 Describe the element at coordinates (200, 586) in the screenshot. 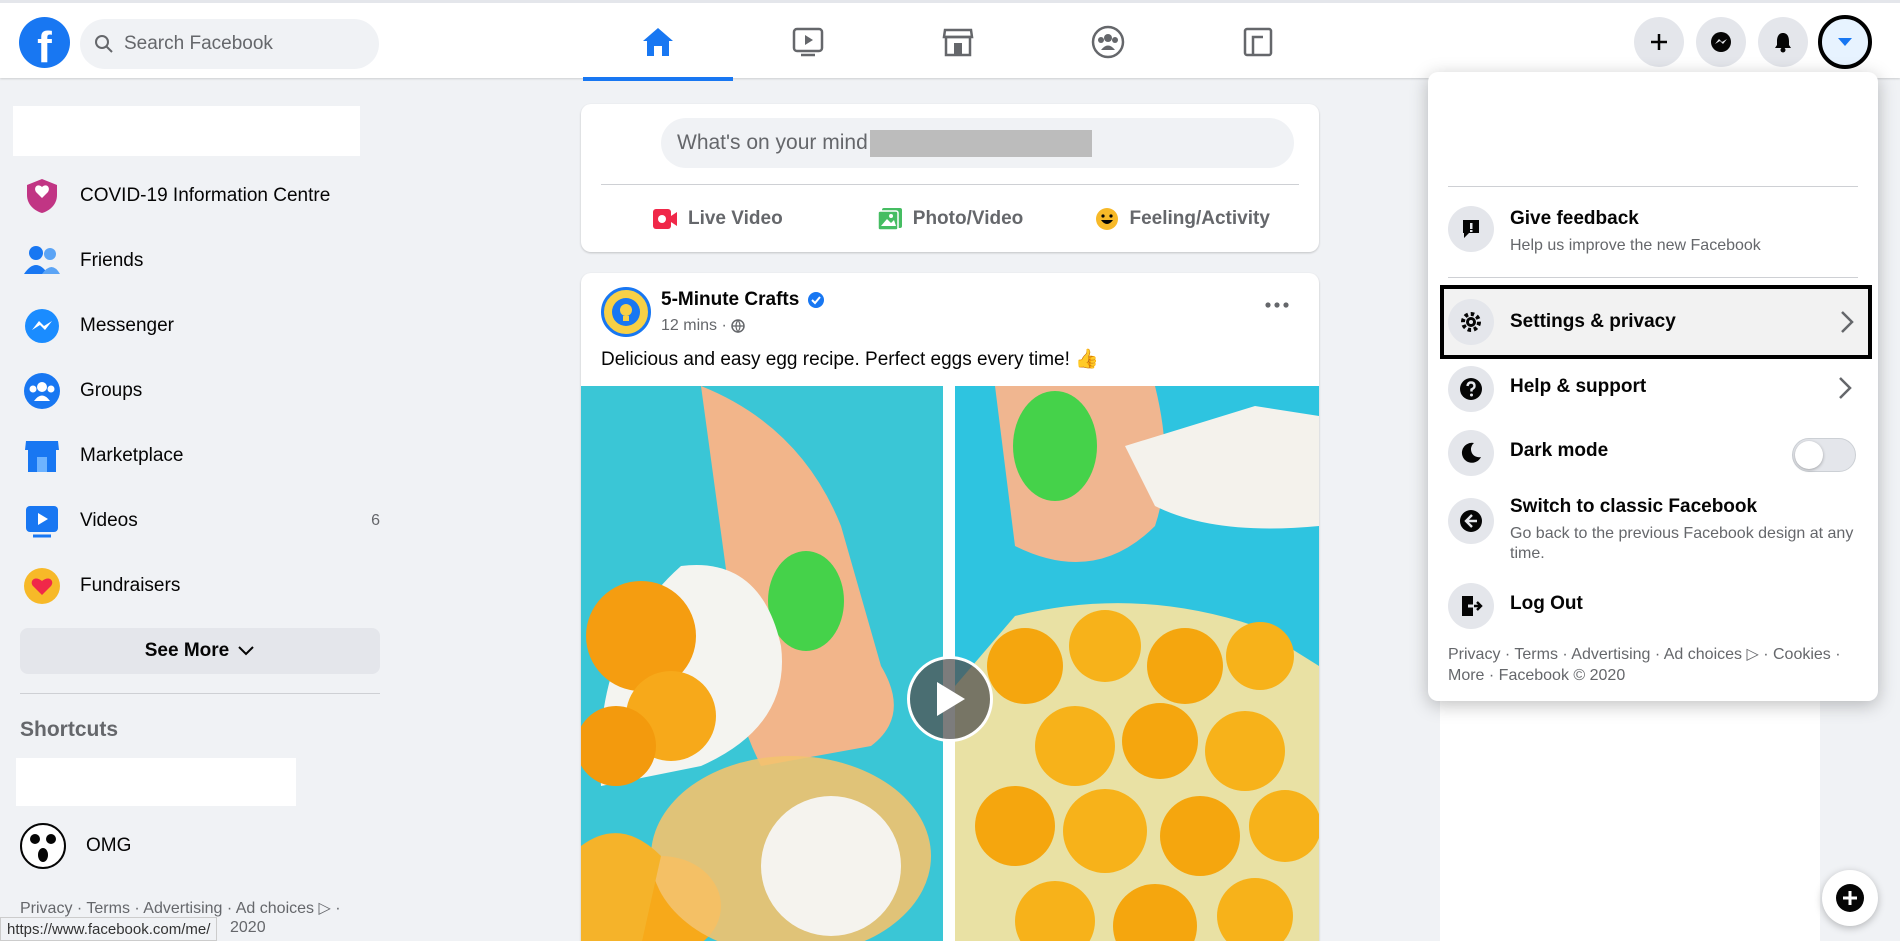

I see `sidebar-item-fundraisers: Fundraisers` at that location.